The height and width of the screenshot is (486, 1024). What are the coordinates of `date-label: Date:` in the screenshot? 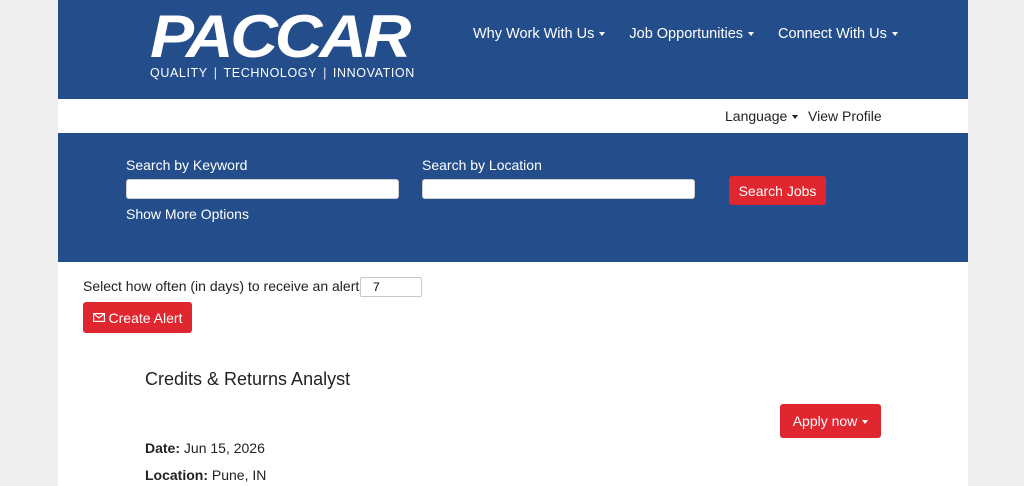 It's located at (163, 448).